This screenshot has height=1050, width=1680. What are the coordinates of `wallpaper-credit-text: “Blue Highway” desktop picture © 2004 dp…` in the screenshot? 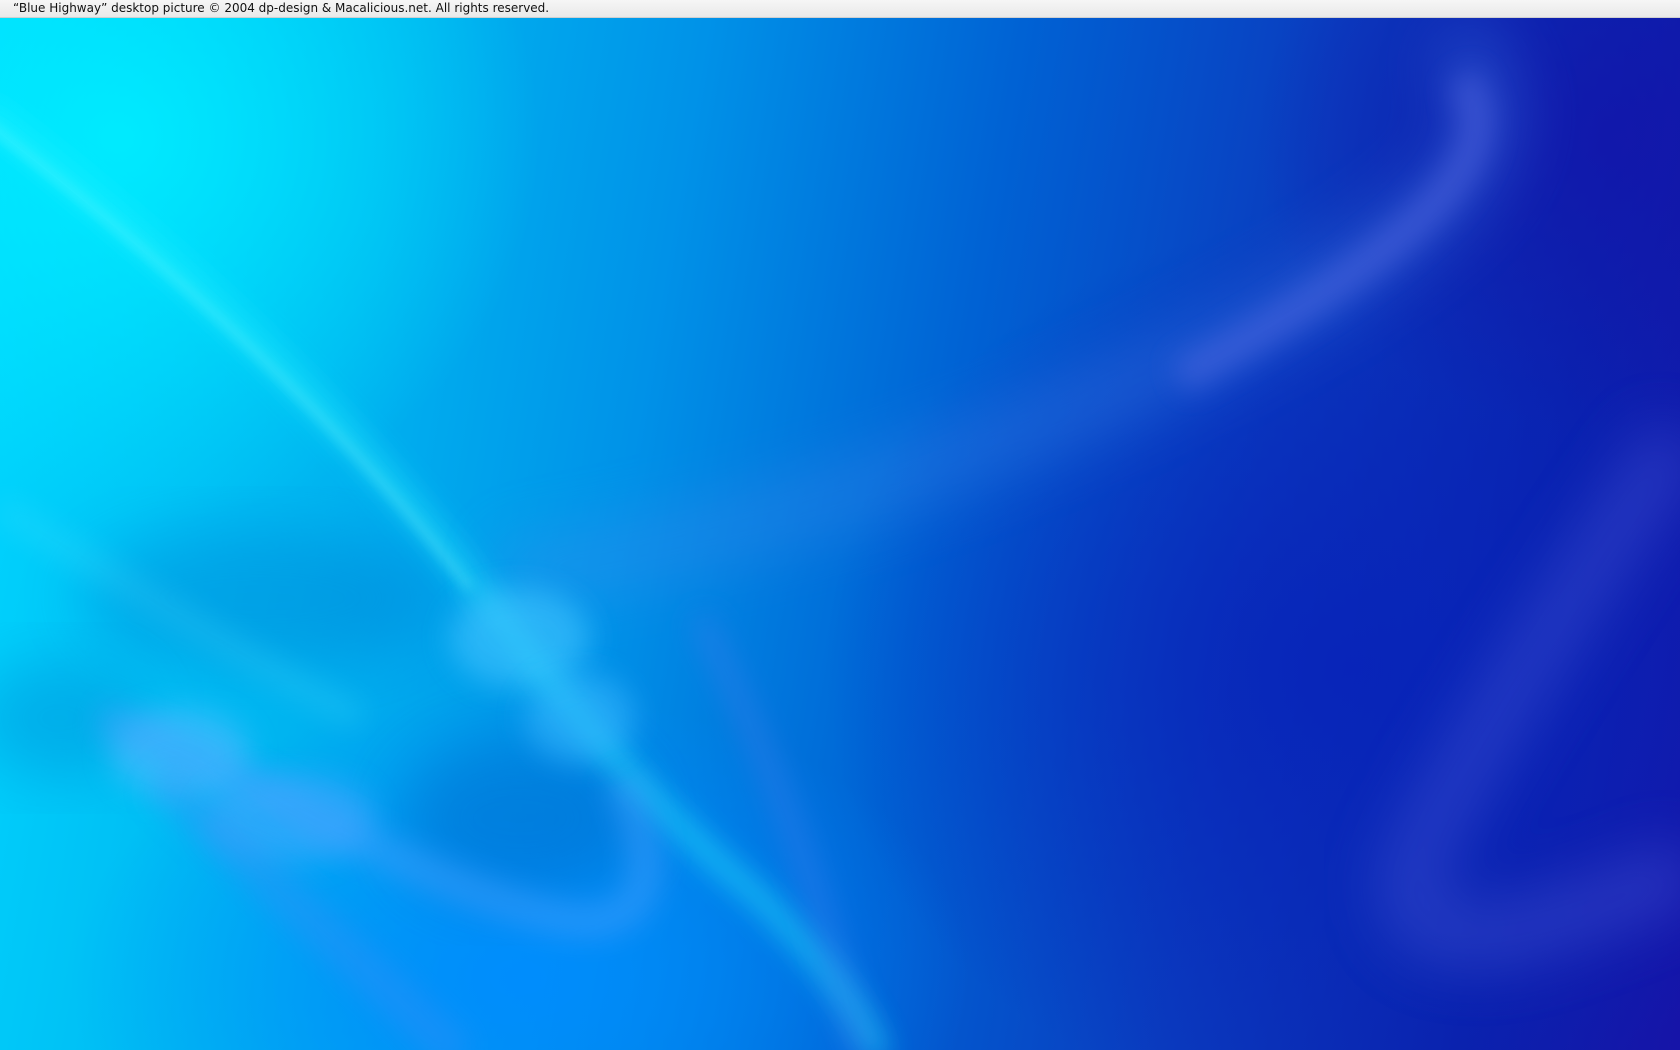 It's located at (281, 8).